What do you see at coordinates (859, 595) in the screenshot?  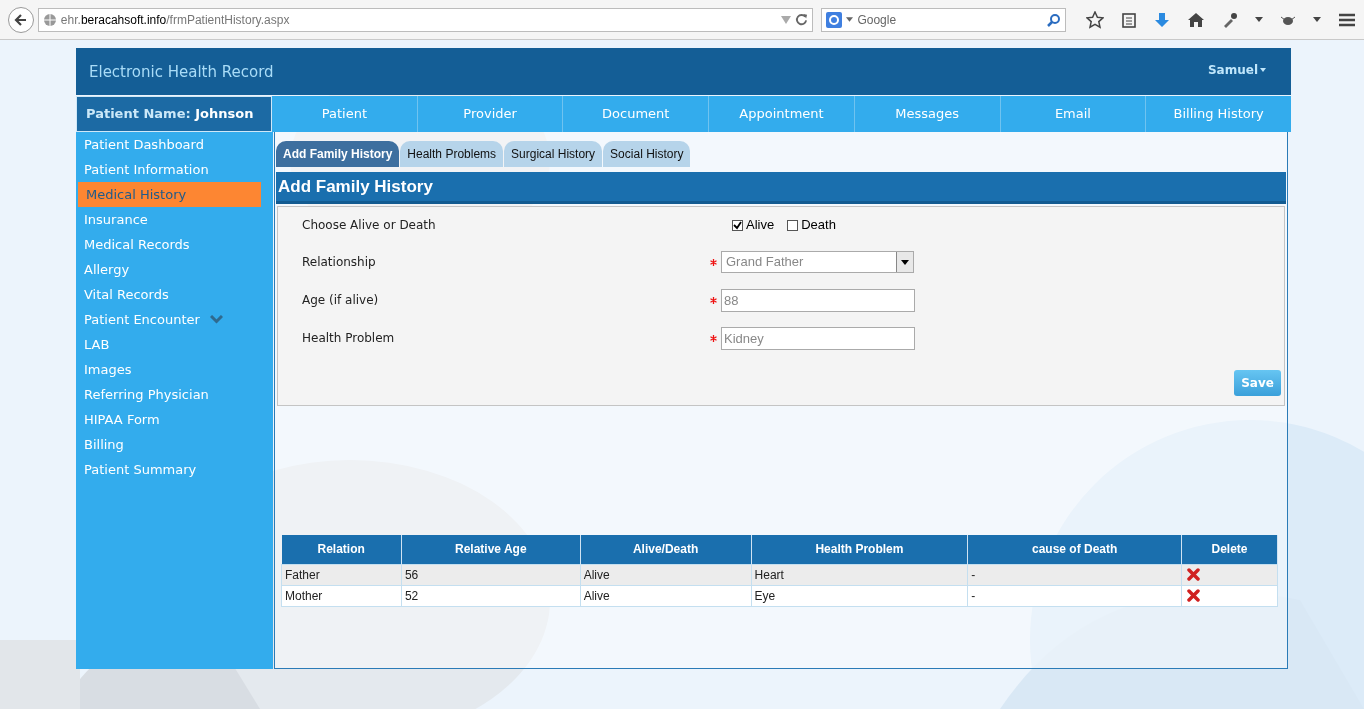 I see `table-cell: Eye` at bounding box center [859, 595].